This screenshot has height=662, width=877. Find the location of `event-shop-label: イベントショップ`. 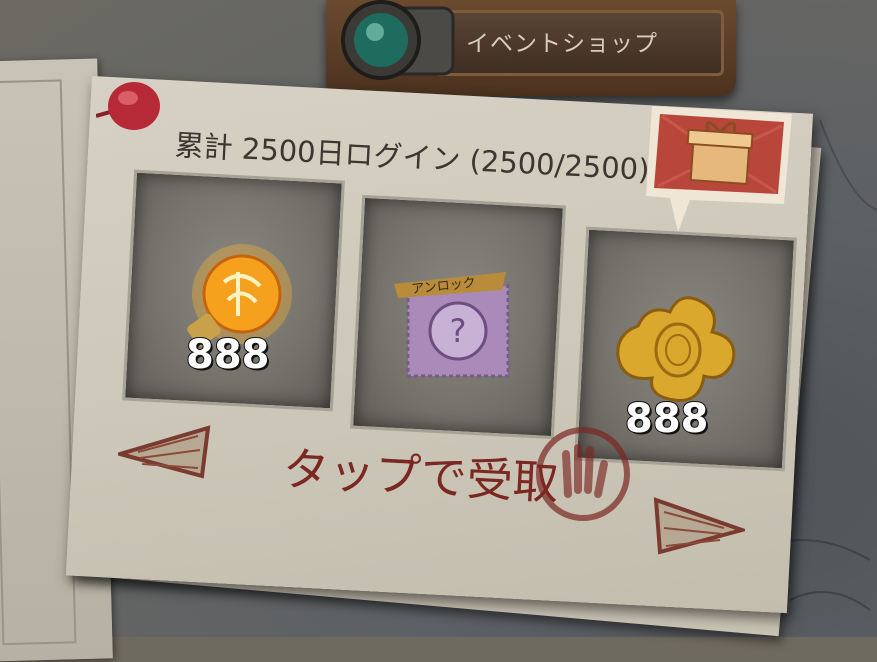

event-shop-label: イベントショップ is located at coordinates (562, 44).